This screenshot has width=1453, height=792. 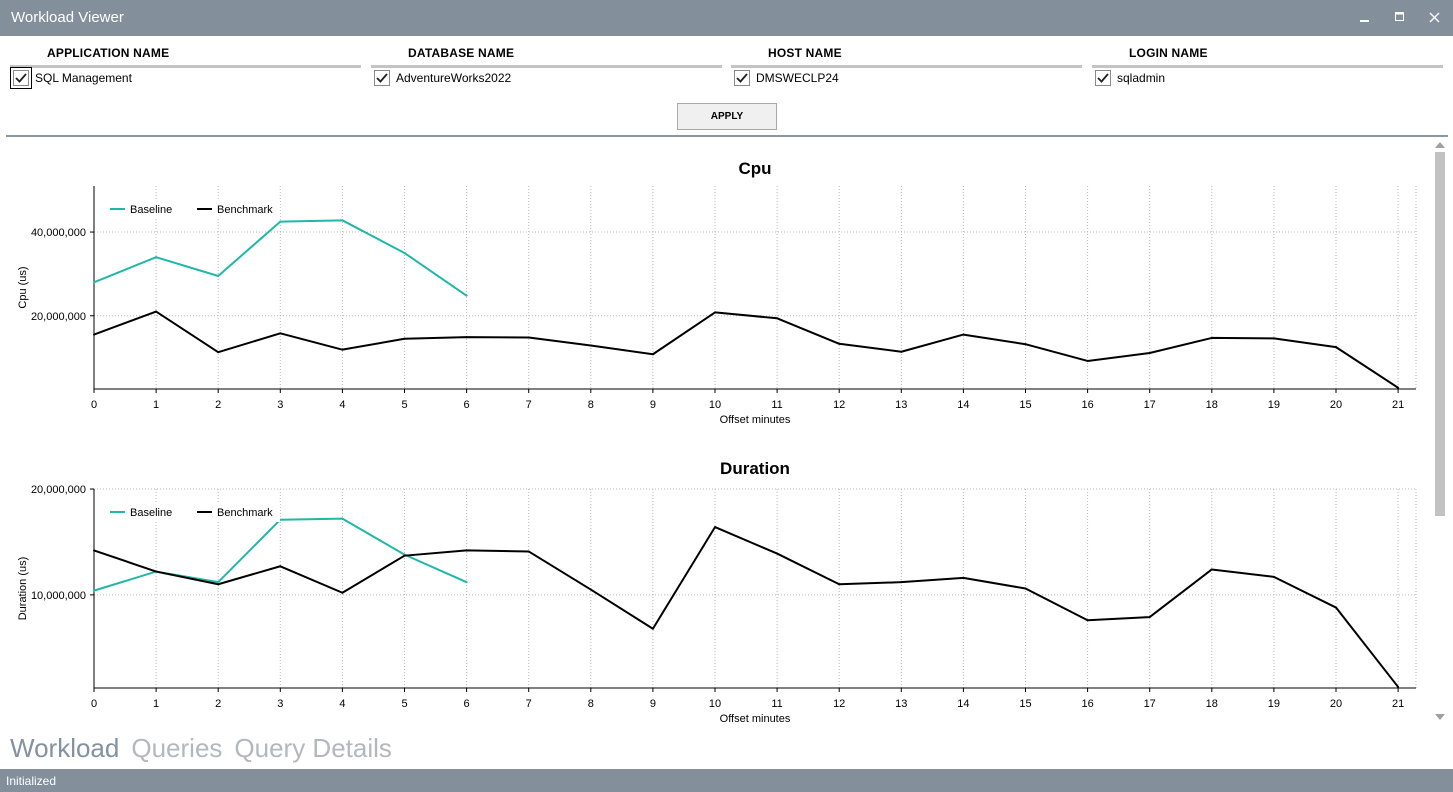 What do you see at coordinates (1103, 78) in the screenshot?
I see `login-checkbox` at bounding box center [1103, 78].